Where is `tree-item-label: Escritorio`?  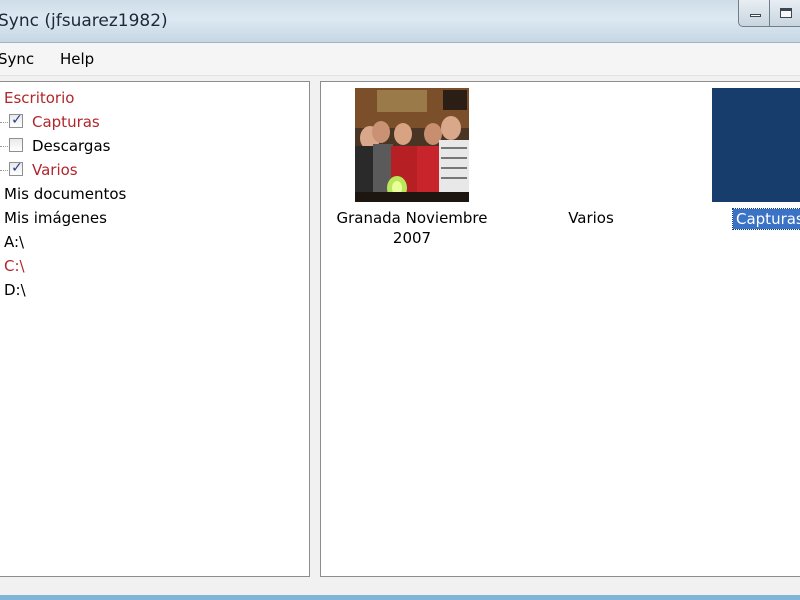
tree-item-label: Escritorio is located at coordinates (39, 98).